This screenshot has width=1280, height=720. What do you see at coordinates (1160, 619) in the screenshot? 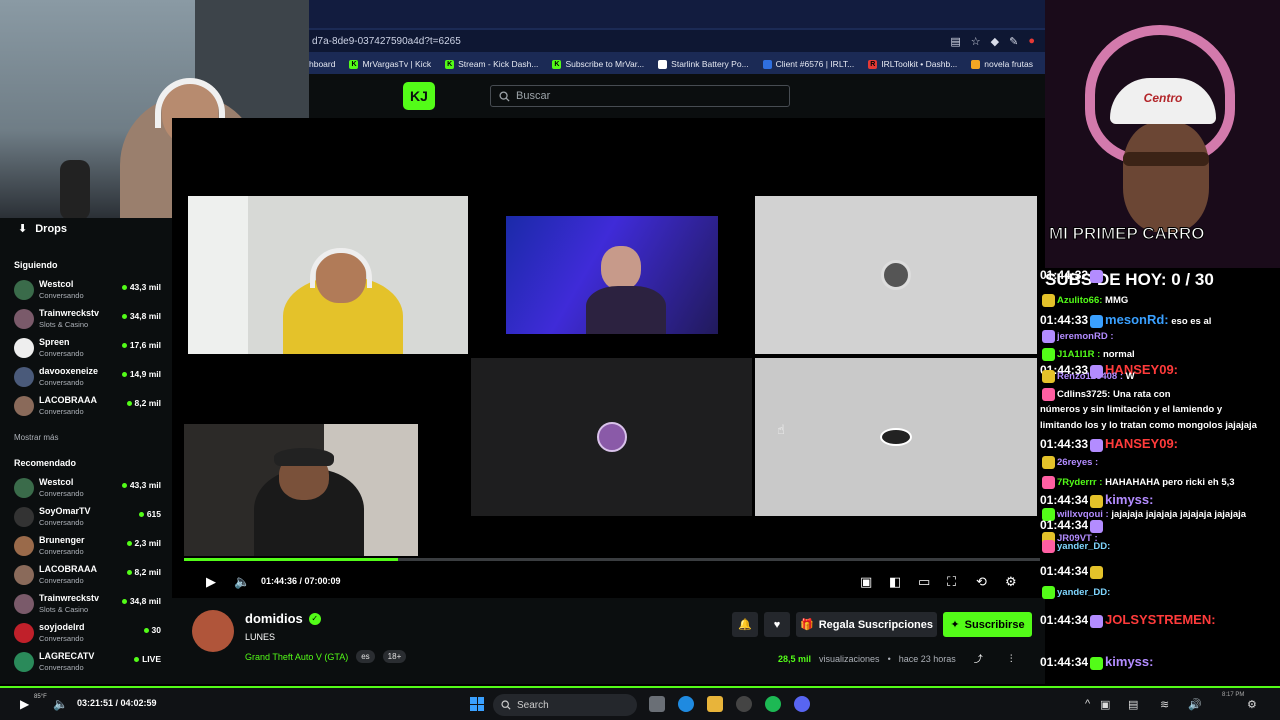
I see `chat-username: JOLSYSTREMEN:` at bounding box center [1160, 619].